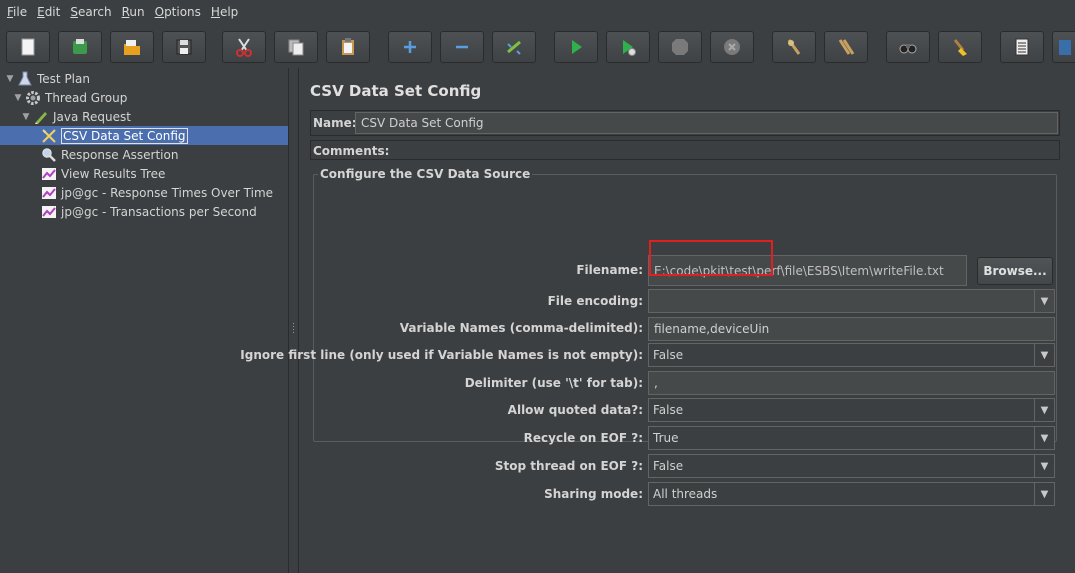 The height and width of the screenshot is (573, 1075). I want to click on start-button, so click(576, 47).